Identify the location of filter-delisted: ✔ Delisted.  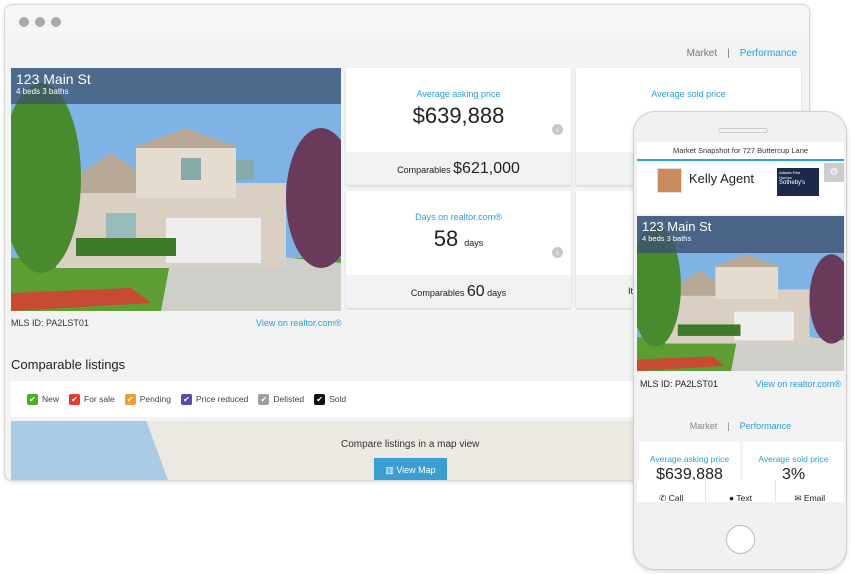
(281, 399).